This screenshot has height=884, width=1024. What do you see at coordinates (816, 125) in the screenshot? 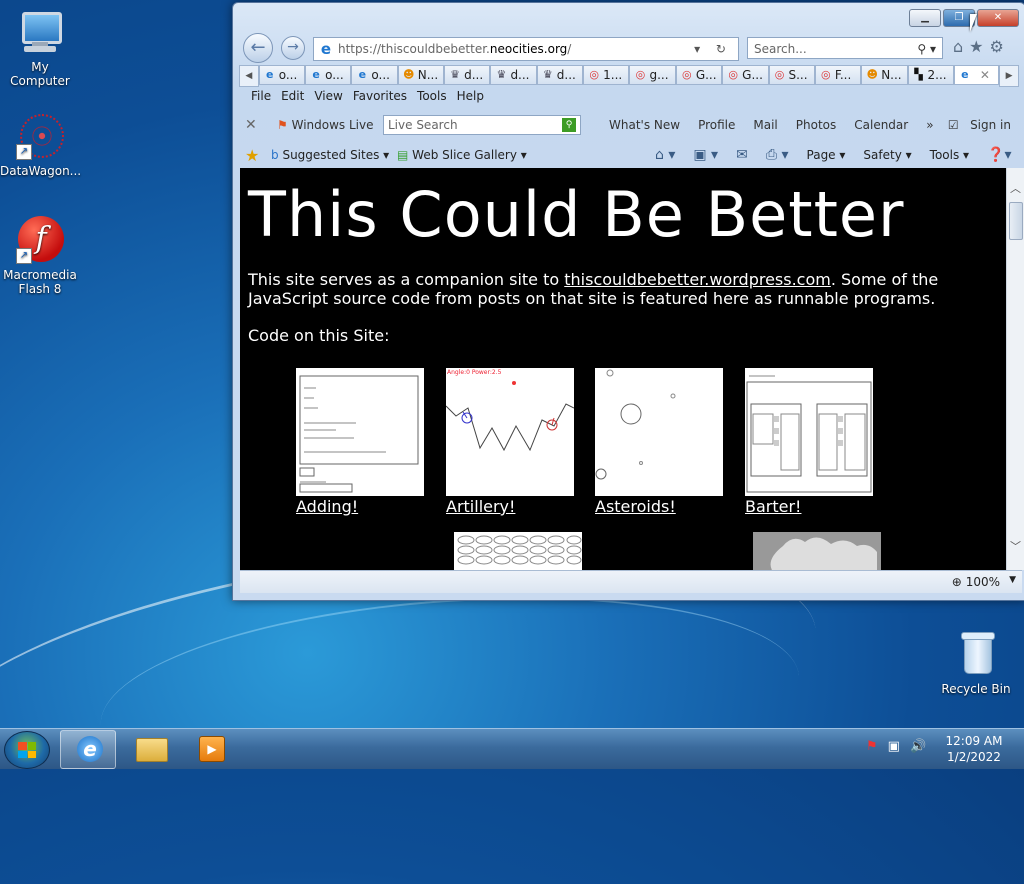
I see `wl-link-photos: Photos` at bounding box center [816, 125].